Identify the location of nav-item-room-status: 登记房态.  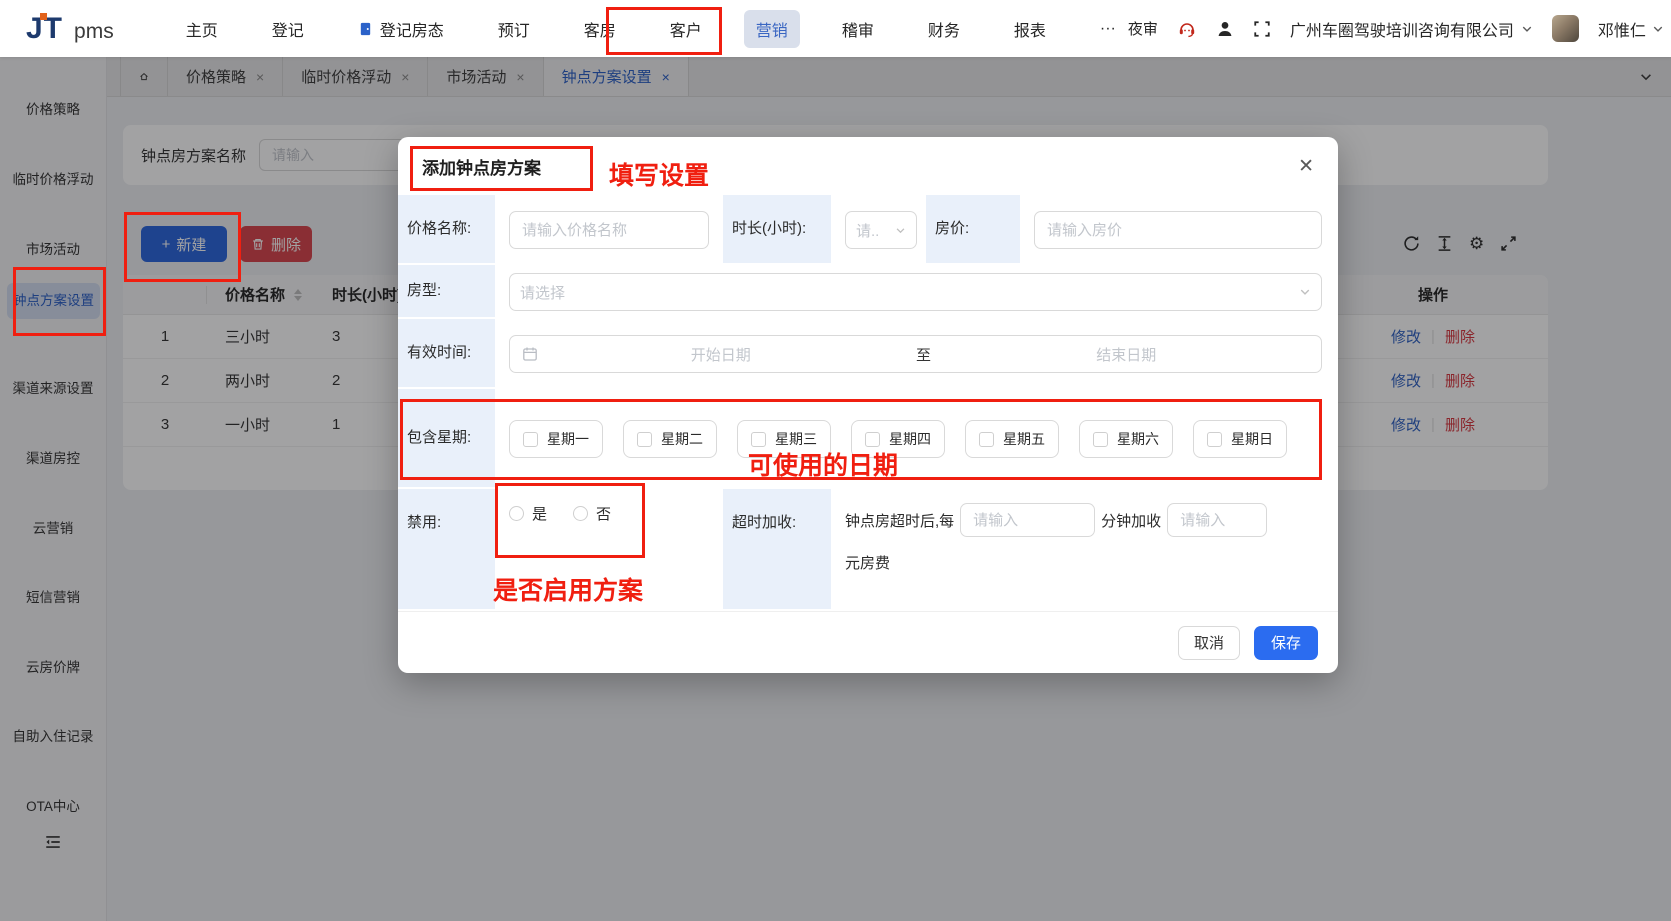
(401, 29).